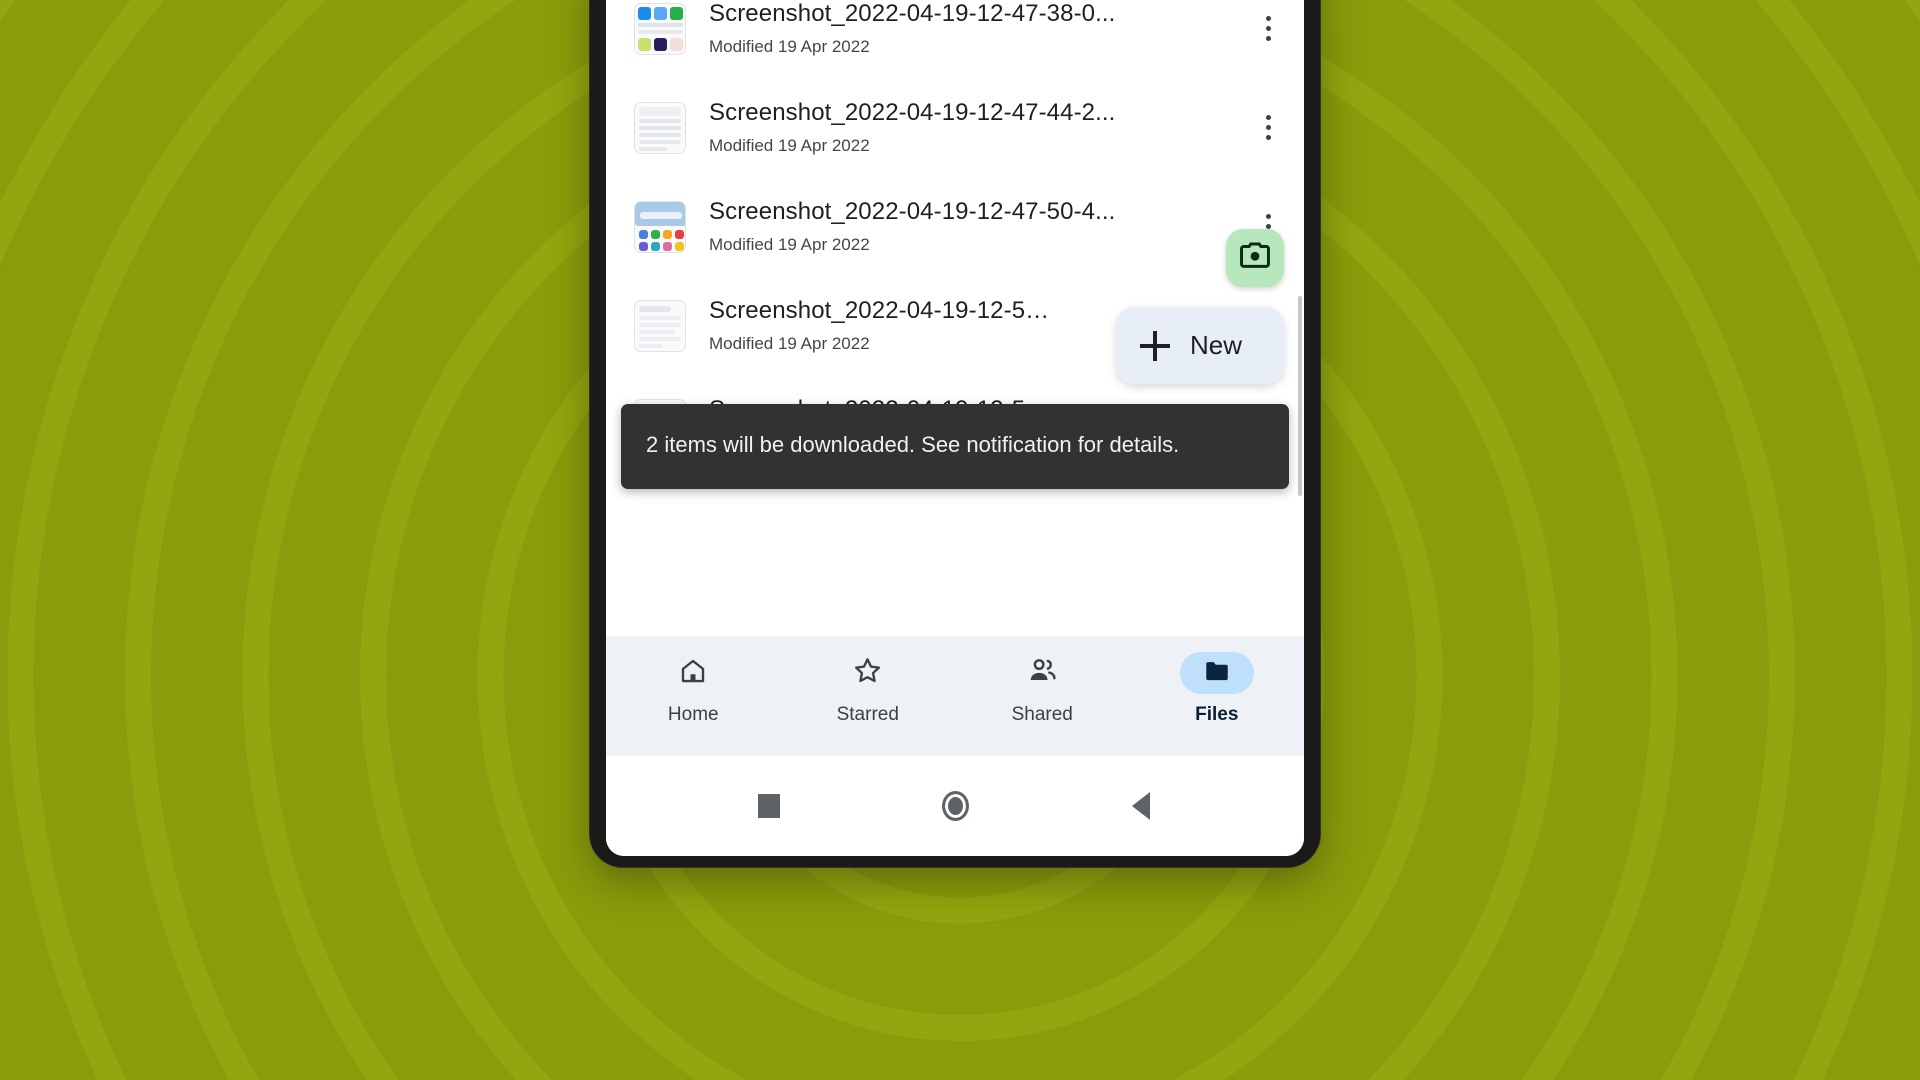  I want to click on bottom-nav-label: Files, so click(1217, 714).